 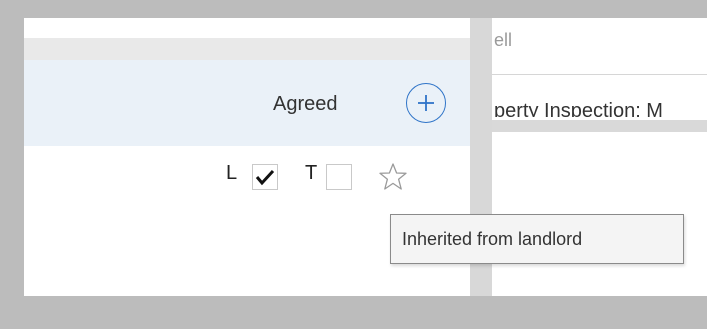 I want to click on agreement-row: L T, so click(x=247, y=176).